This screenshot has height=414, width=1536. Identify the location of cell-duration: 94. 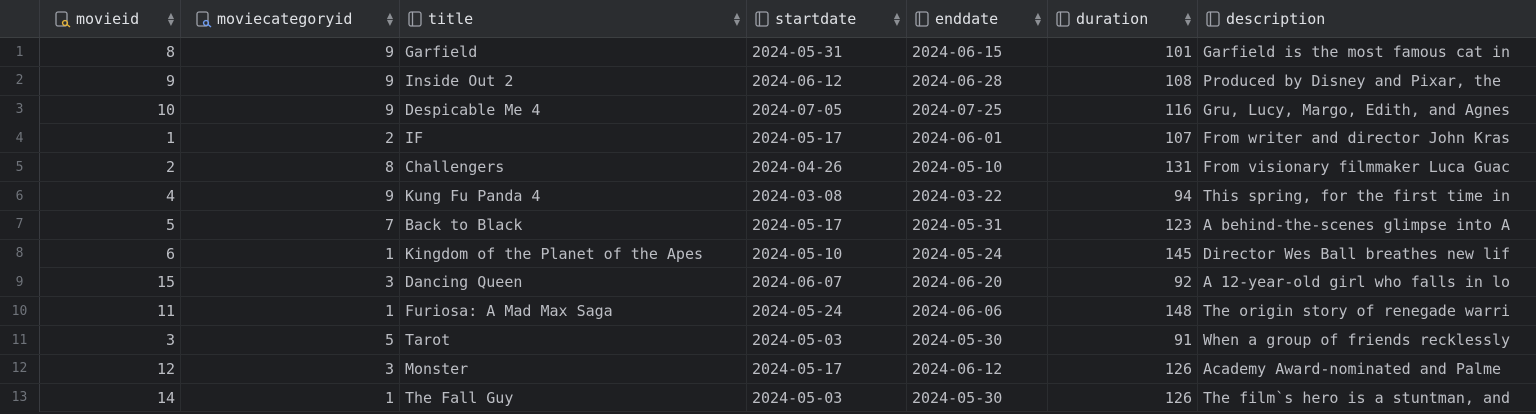
(1123, 196).